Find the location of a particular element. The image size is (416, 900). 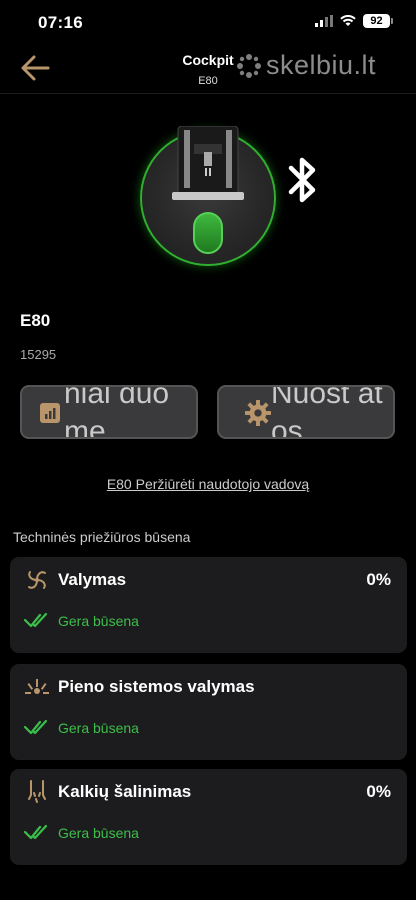

maintenance-card-descaling: Kalkių šalinimas 0% Gera būsena is located at coordinates (208, 817).